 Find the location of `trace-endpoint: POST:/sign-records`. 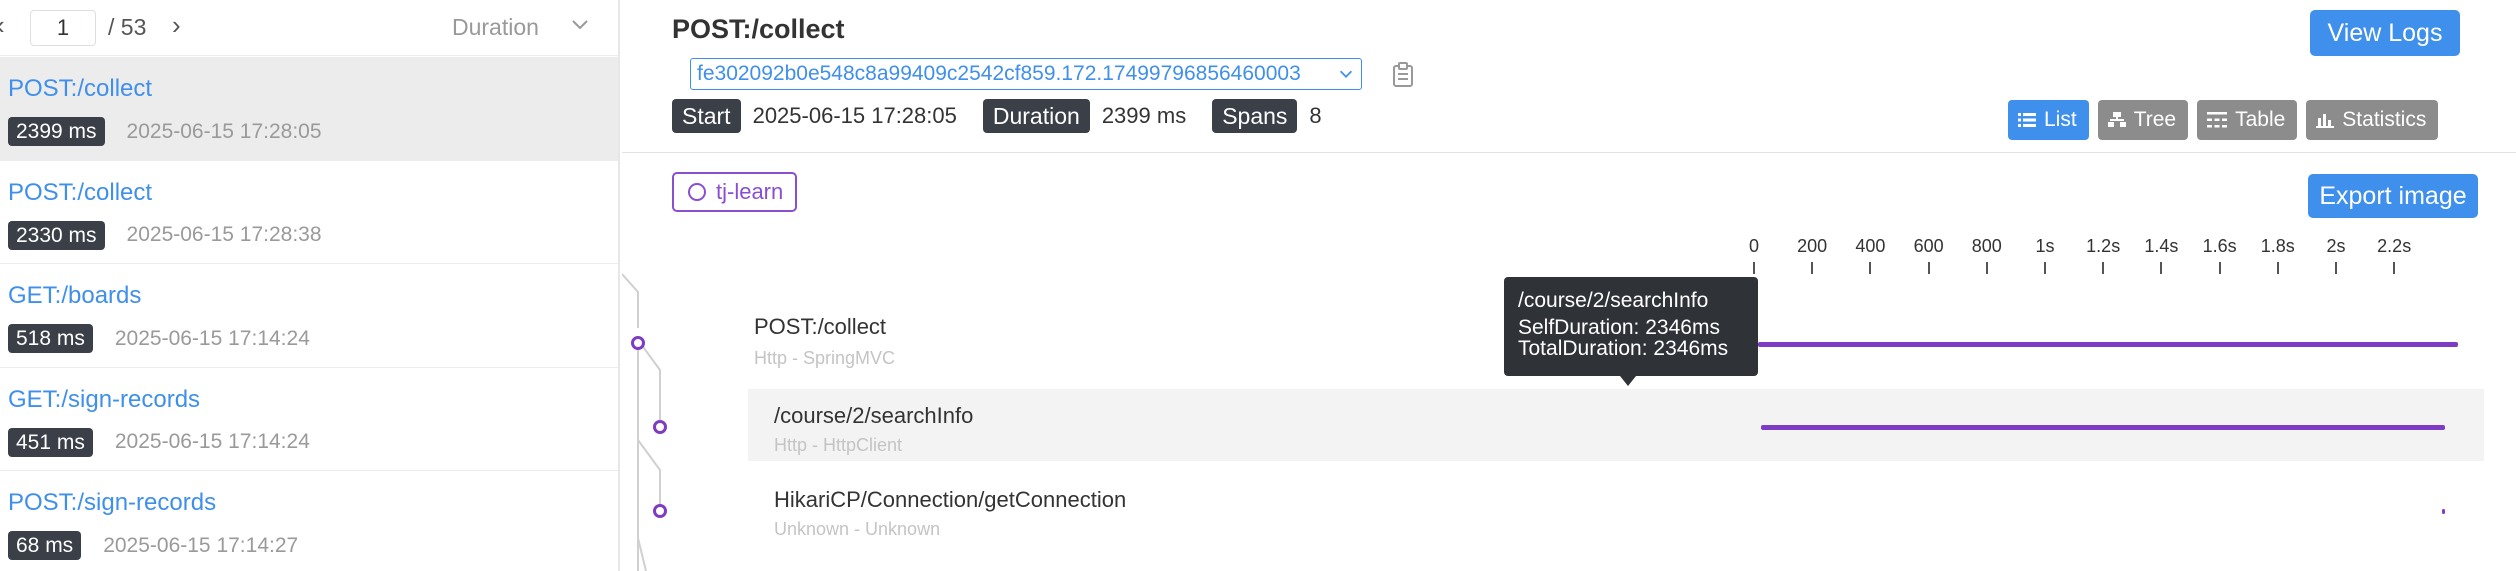

trace-endpoint: POST:/sign-records is located at coordinates (313, 505).